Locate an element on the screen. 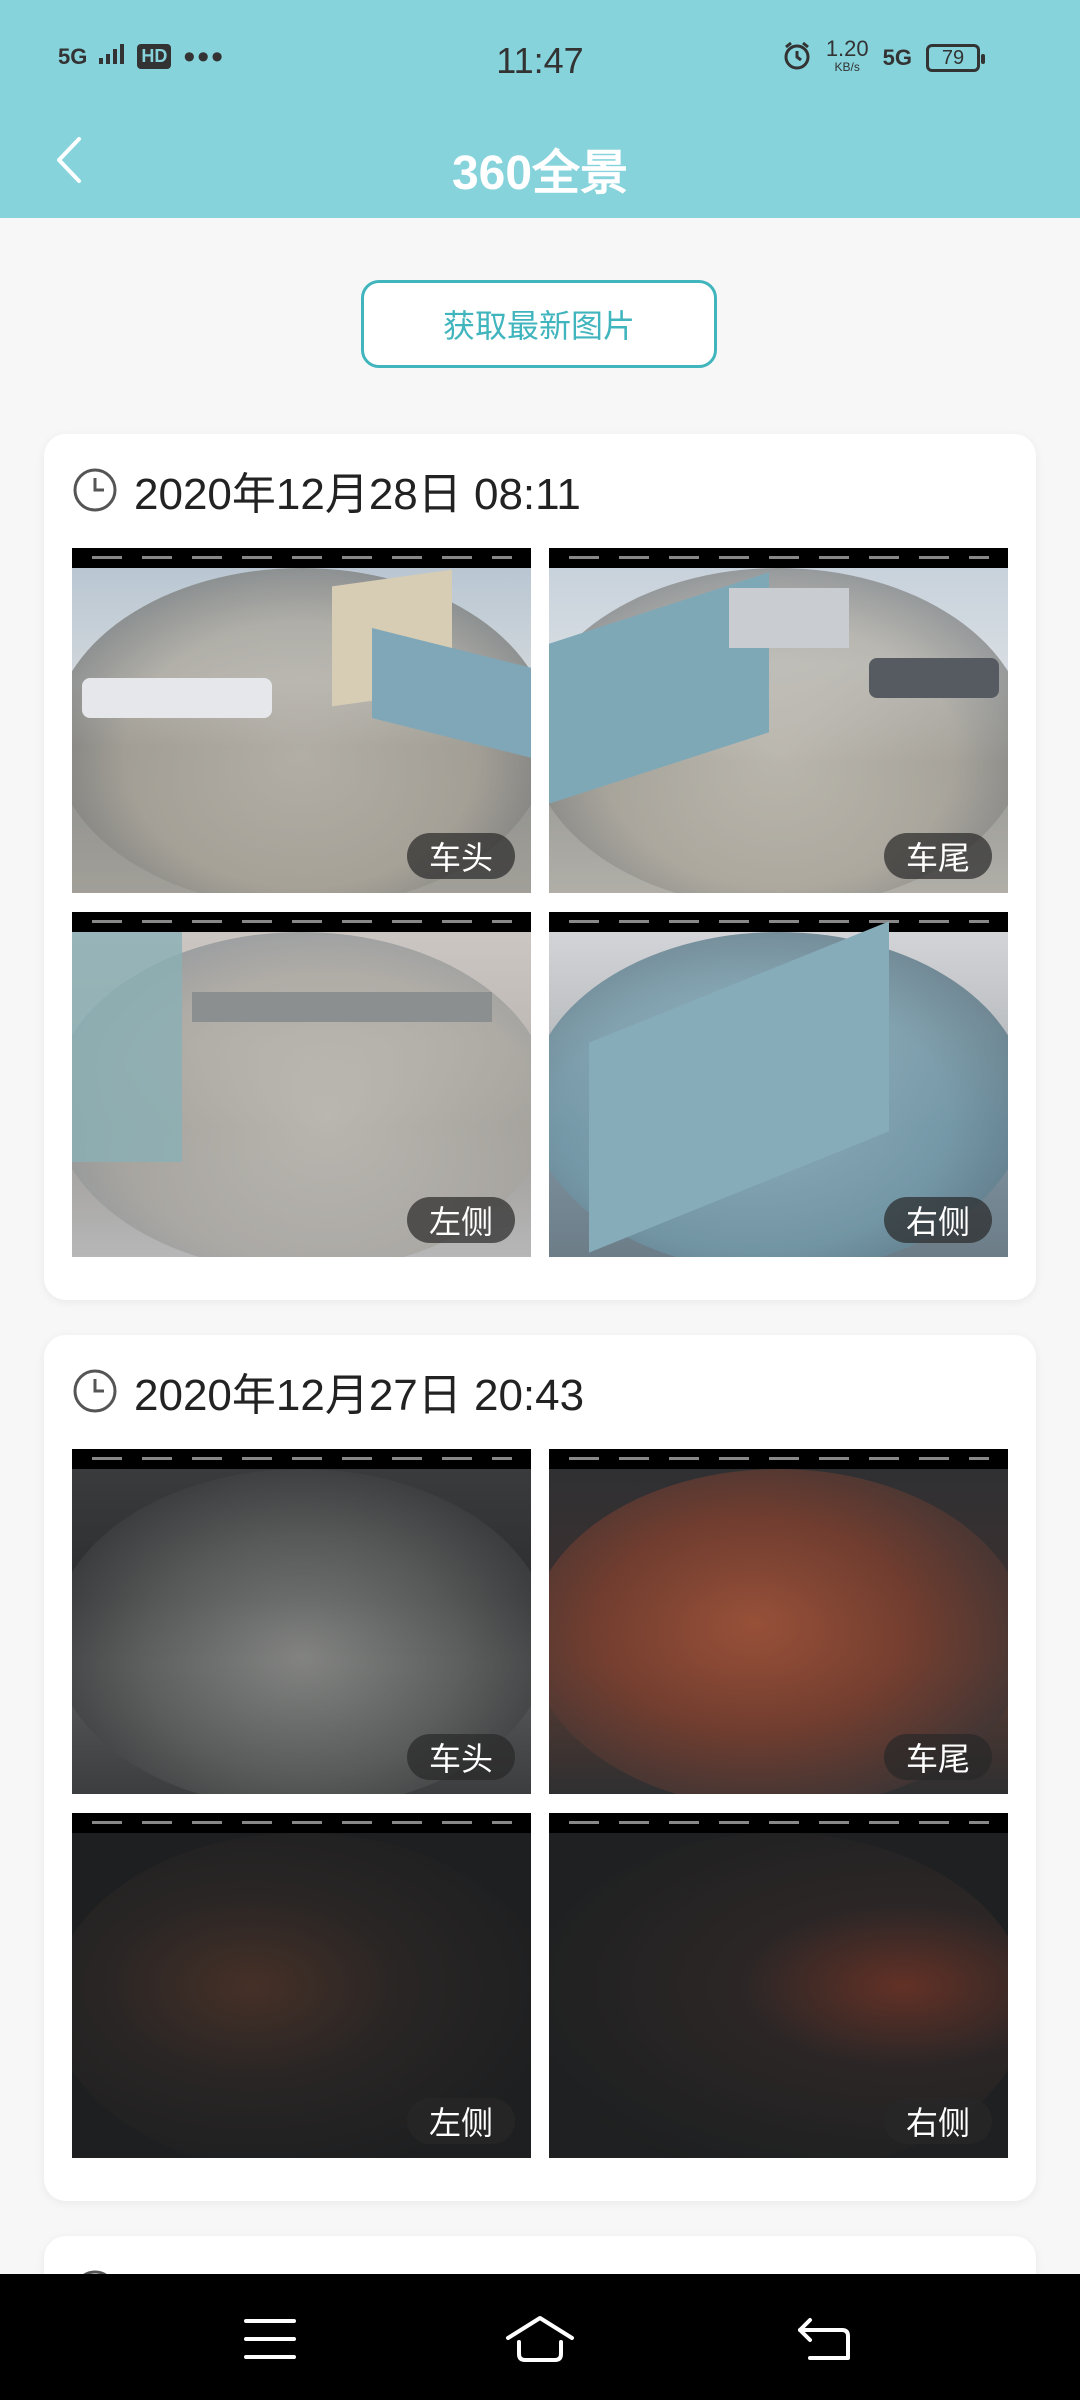 The width and height of the screenshot is (1080, 2400). battery-icon: 79 is located at coordinates (955, 58).